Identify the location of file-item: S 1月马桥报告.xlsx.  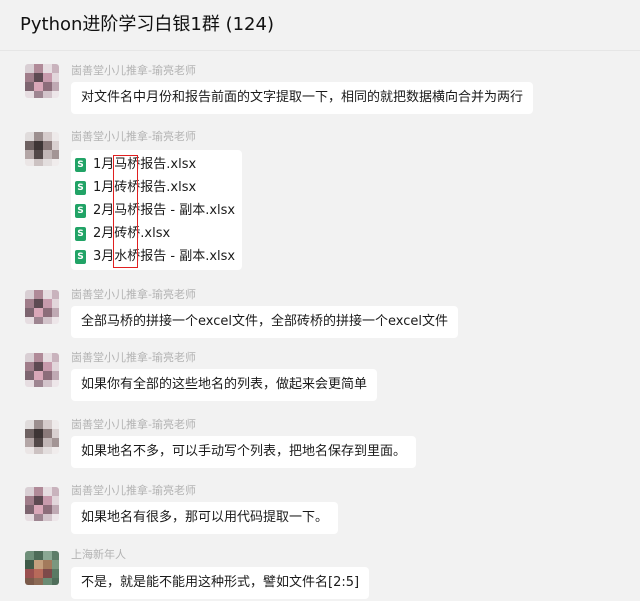
(156, 165).